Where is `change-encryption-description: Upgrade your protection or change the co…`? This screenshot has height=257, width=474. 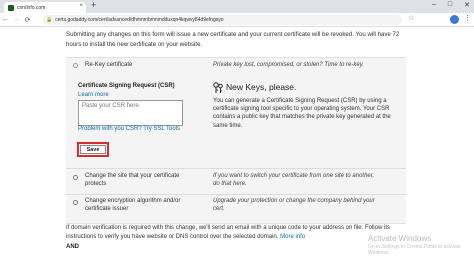
change-encryption-description: Upgrade your protection or change the co… is located at coordinates (294, 205).